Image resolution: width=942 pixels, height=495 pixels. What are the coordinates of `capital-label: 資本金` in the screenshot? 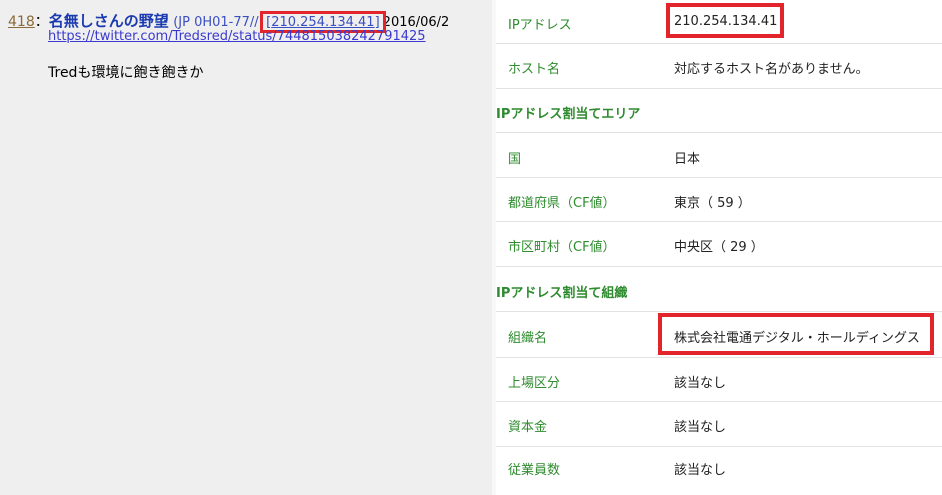 It's located at (528, 427).